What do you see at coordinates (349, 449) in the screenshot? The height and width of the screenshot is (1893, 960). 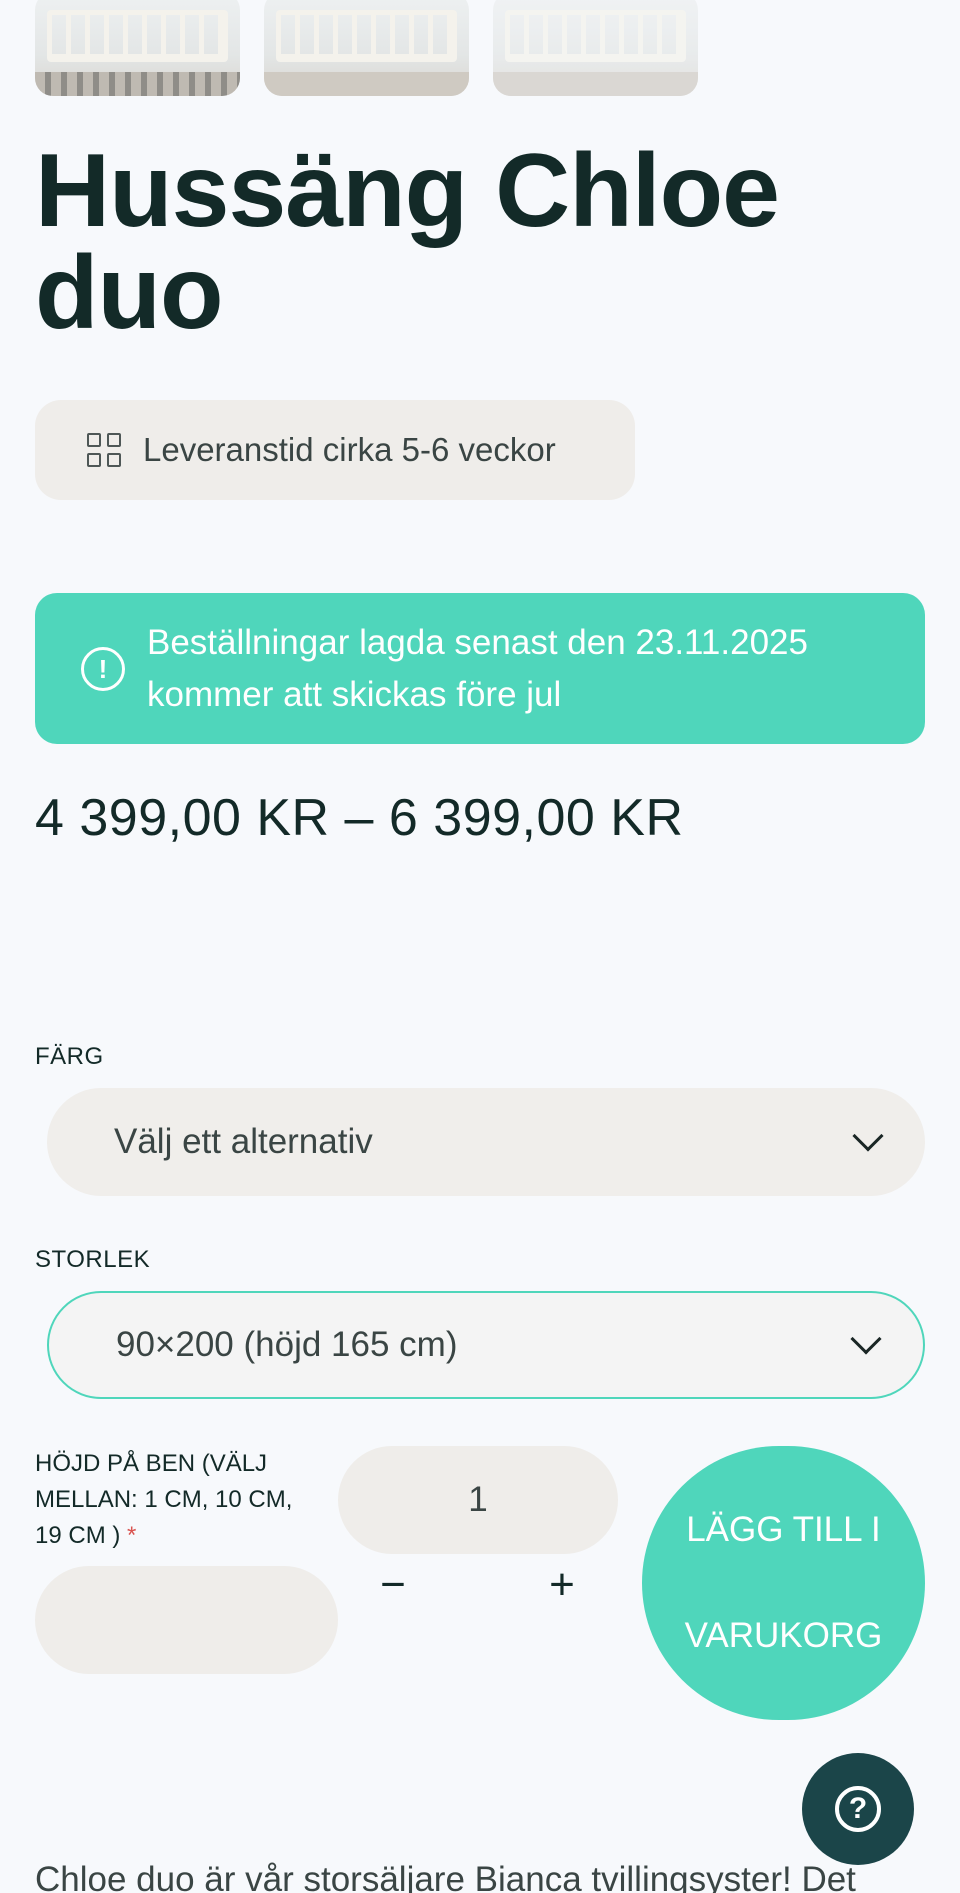 I see `delivery-time-text: Leveranstid cirka 5-6 veckor` at bounding box center [349, 449].